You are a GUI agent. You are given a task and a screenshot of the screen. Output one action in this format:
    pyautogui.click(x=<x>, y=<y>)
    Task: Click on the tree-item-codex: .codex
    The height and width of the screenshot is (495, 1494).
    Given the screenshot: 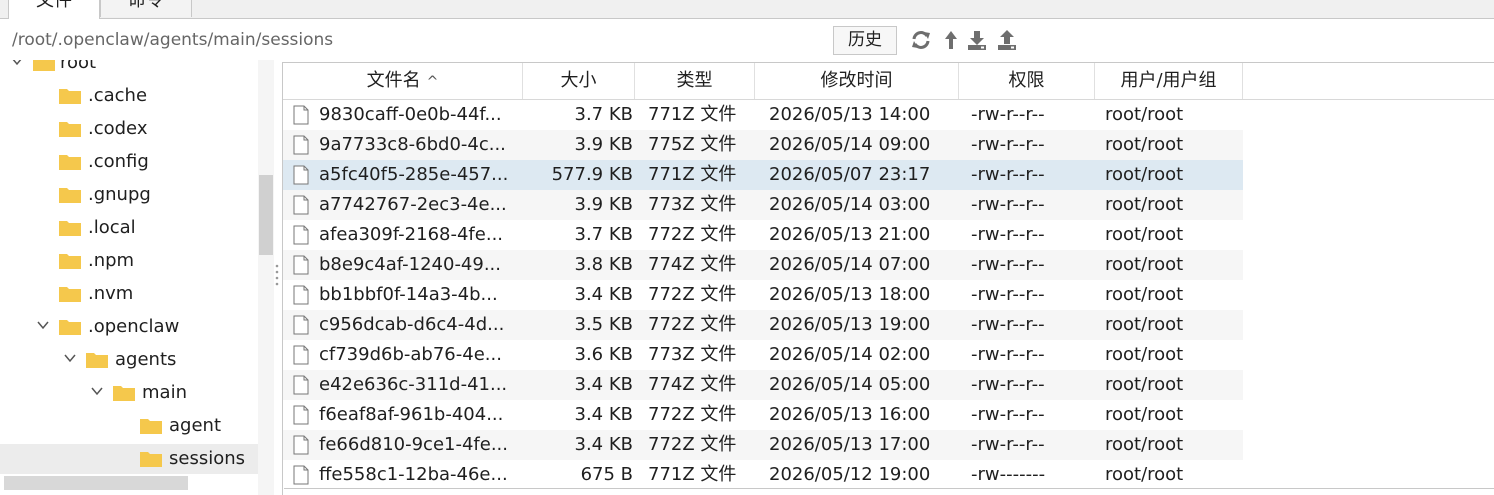 What is the action you would take?
    pyautogui.click(x=129, y=129)
    